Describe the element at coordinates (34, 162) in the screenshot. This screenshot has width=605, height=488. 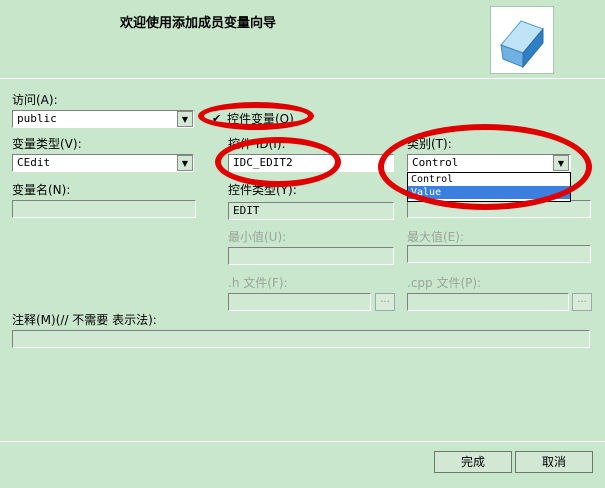
I see `var-type-value: CEdit` at that location.